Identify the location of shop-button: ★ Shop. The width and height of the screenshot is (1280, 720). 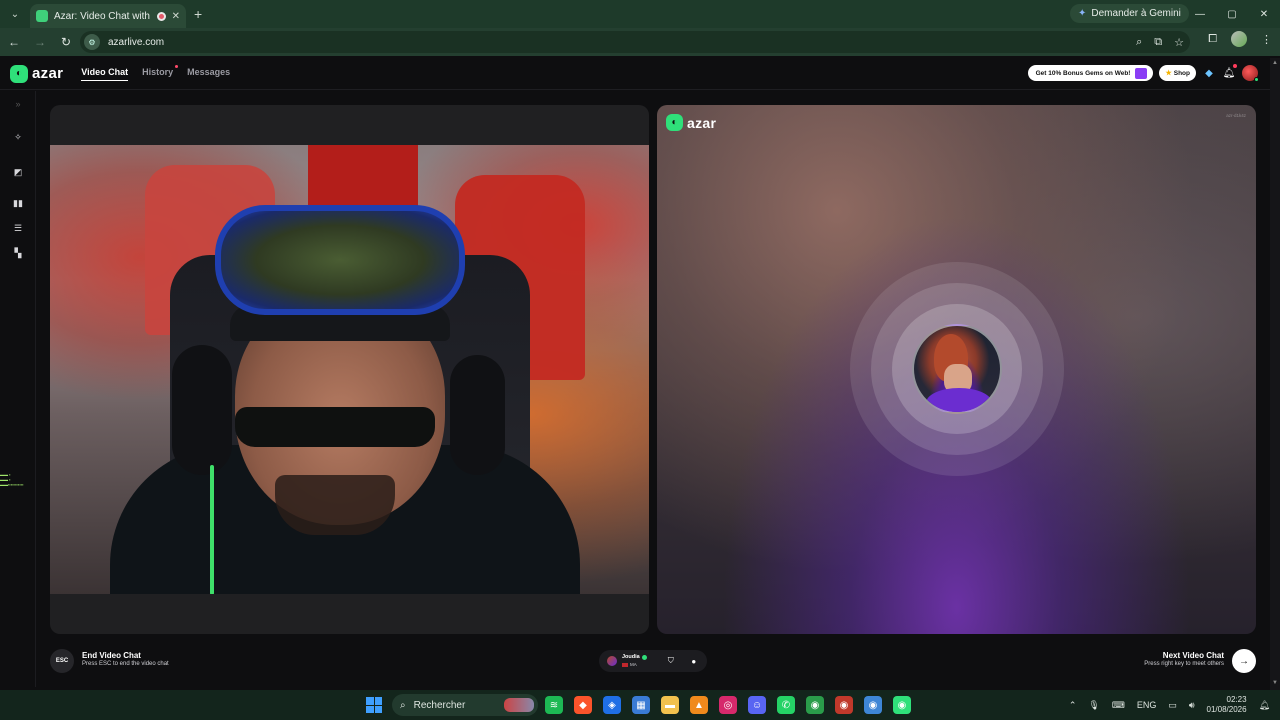
(1177, 73).